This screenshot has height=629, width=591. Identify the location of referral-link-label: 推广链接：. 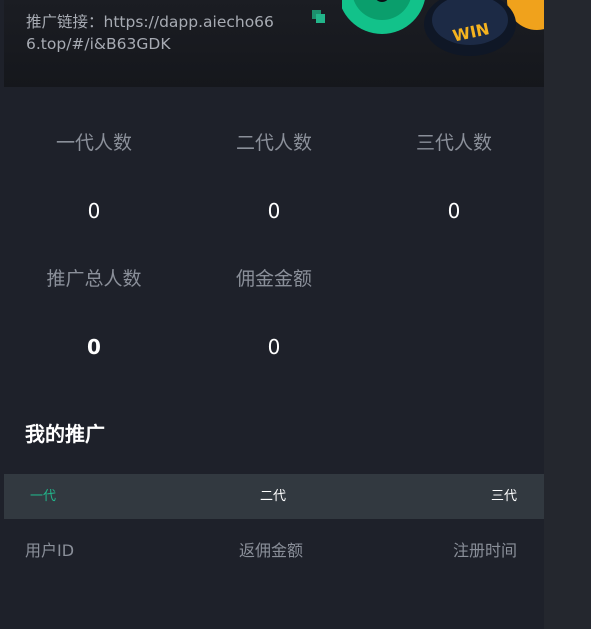
(65, 22).